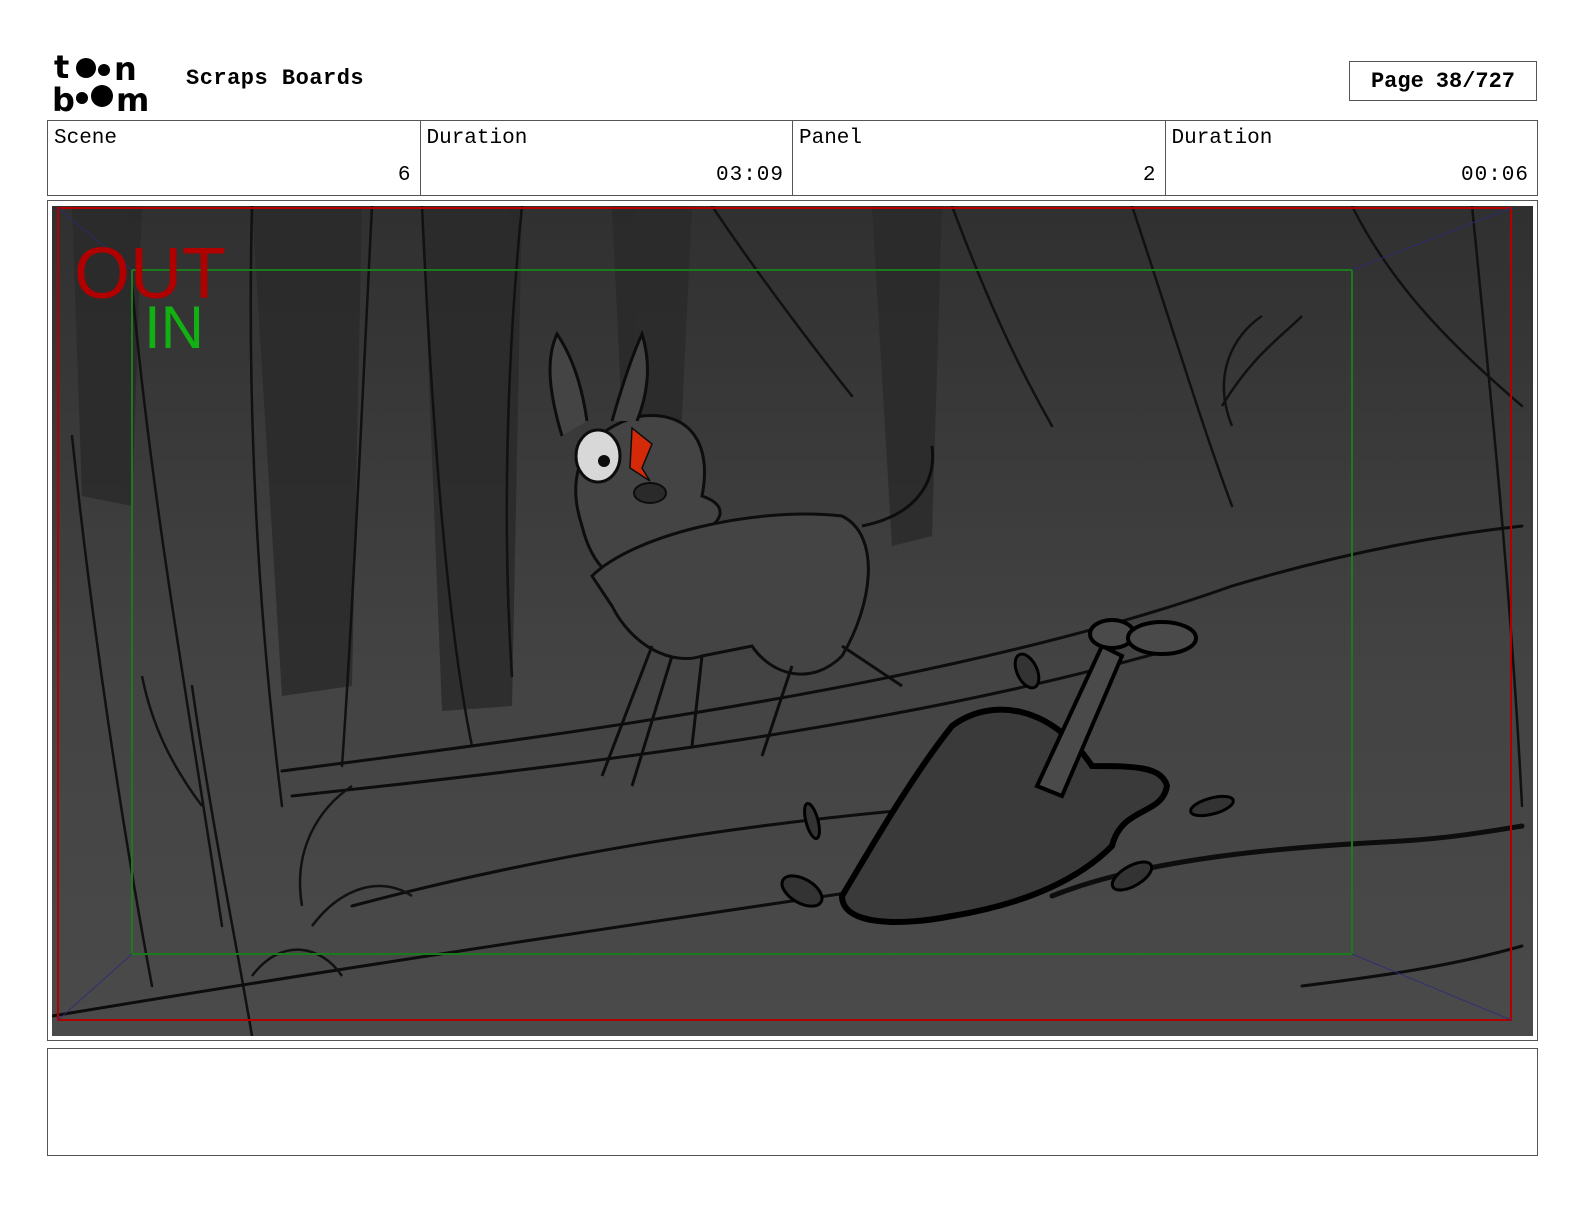  Describe the element at coordinates (275, 78) in the screenshot. I see `project-title: Scraps Boards` at that location.